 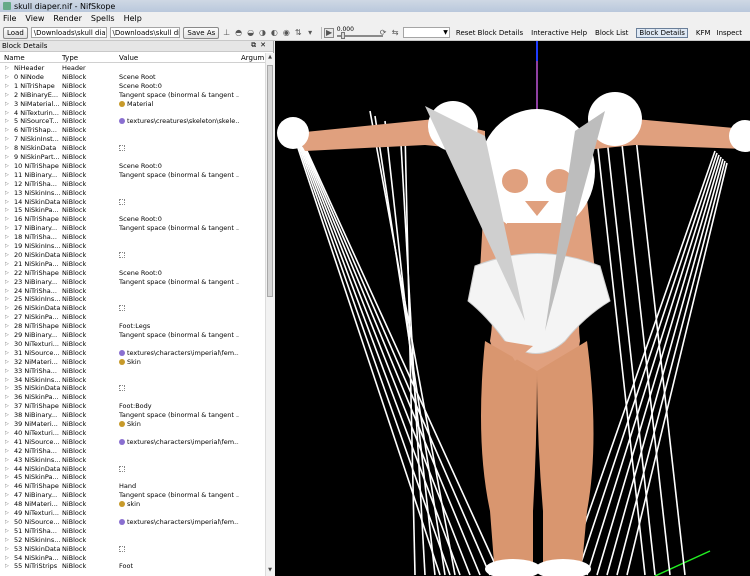 What do you see at coordinates (132, 77) in the screenshot?
I see `tree-row: ▷ 0 NiNode NiBlock Scene Root` at bounding box center [132, 77].